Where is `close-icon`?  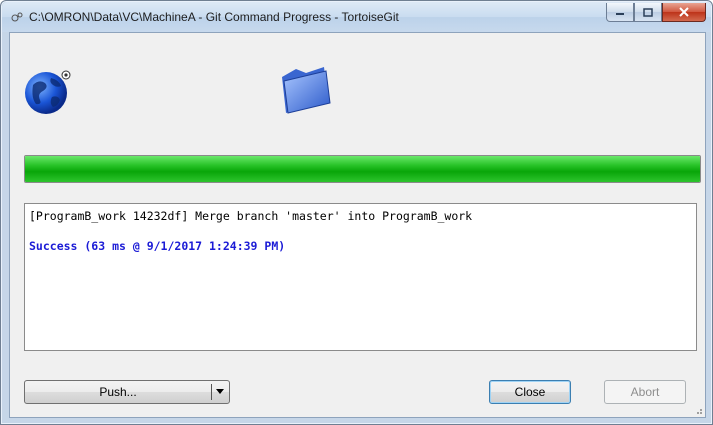
close-icon is located at coordinates (684, 12).